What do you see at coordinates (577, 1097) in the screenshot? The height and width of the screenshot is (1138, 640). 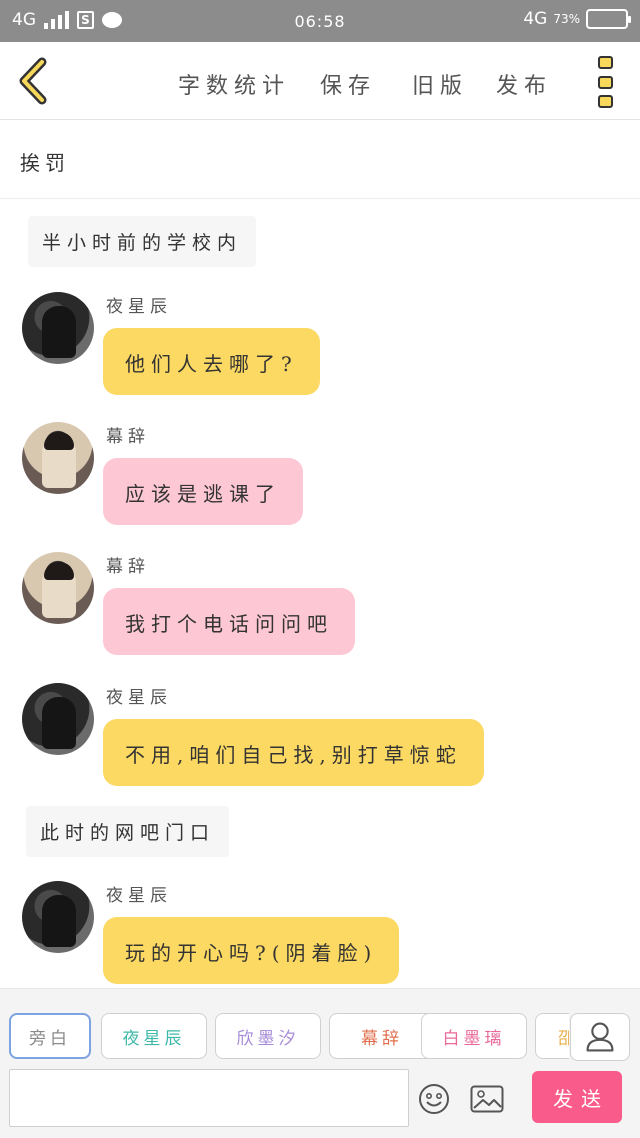 I see `send-button: 发送` at bounding box center [577, 1097].